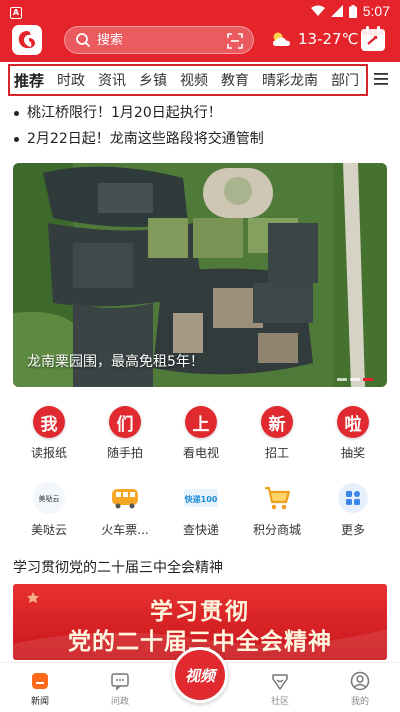 The image size is (400, 712). What do you see at coordinates (317, 10) in the screenshot?
I see `wifi-icon` at bounding box center [317, 10].